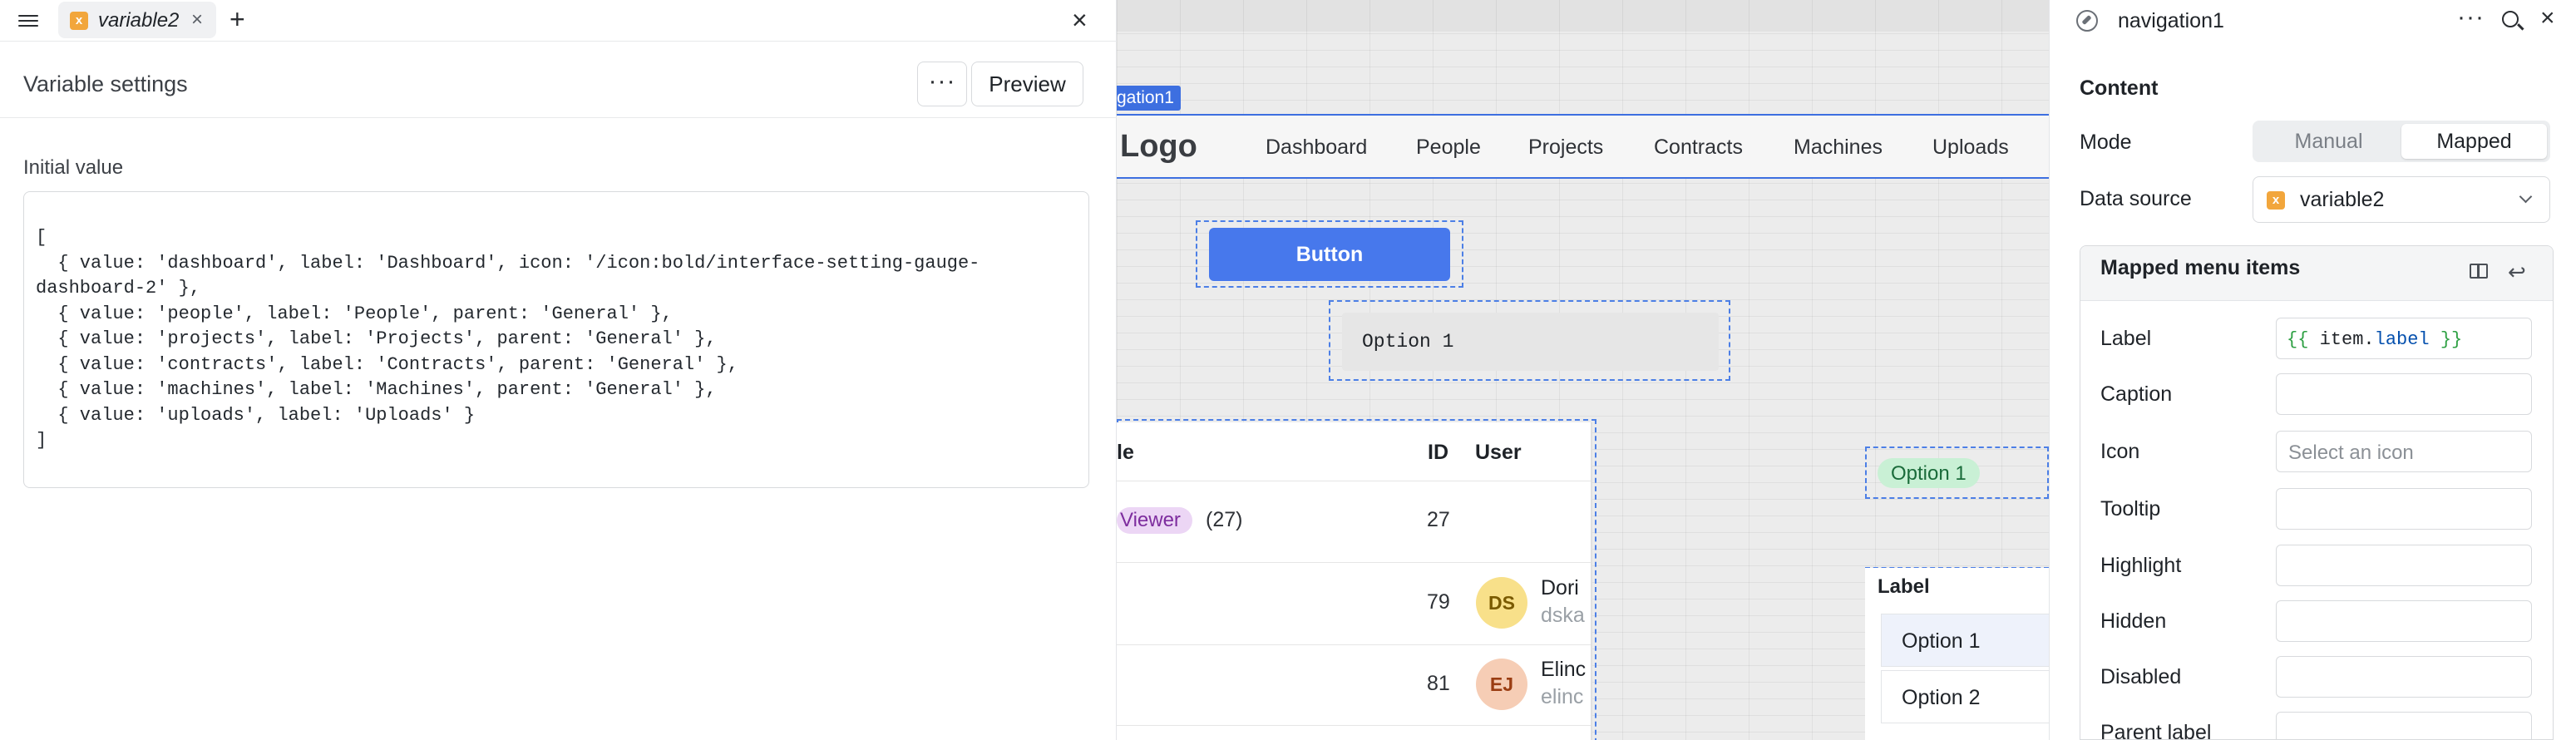 Image resolution: width=2576 pixels, height=740 pixels. Describe the element at coordinates (2119, 88) in the screenshot. I see `content-section-title: Content` at that location.